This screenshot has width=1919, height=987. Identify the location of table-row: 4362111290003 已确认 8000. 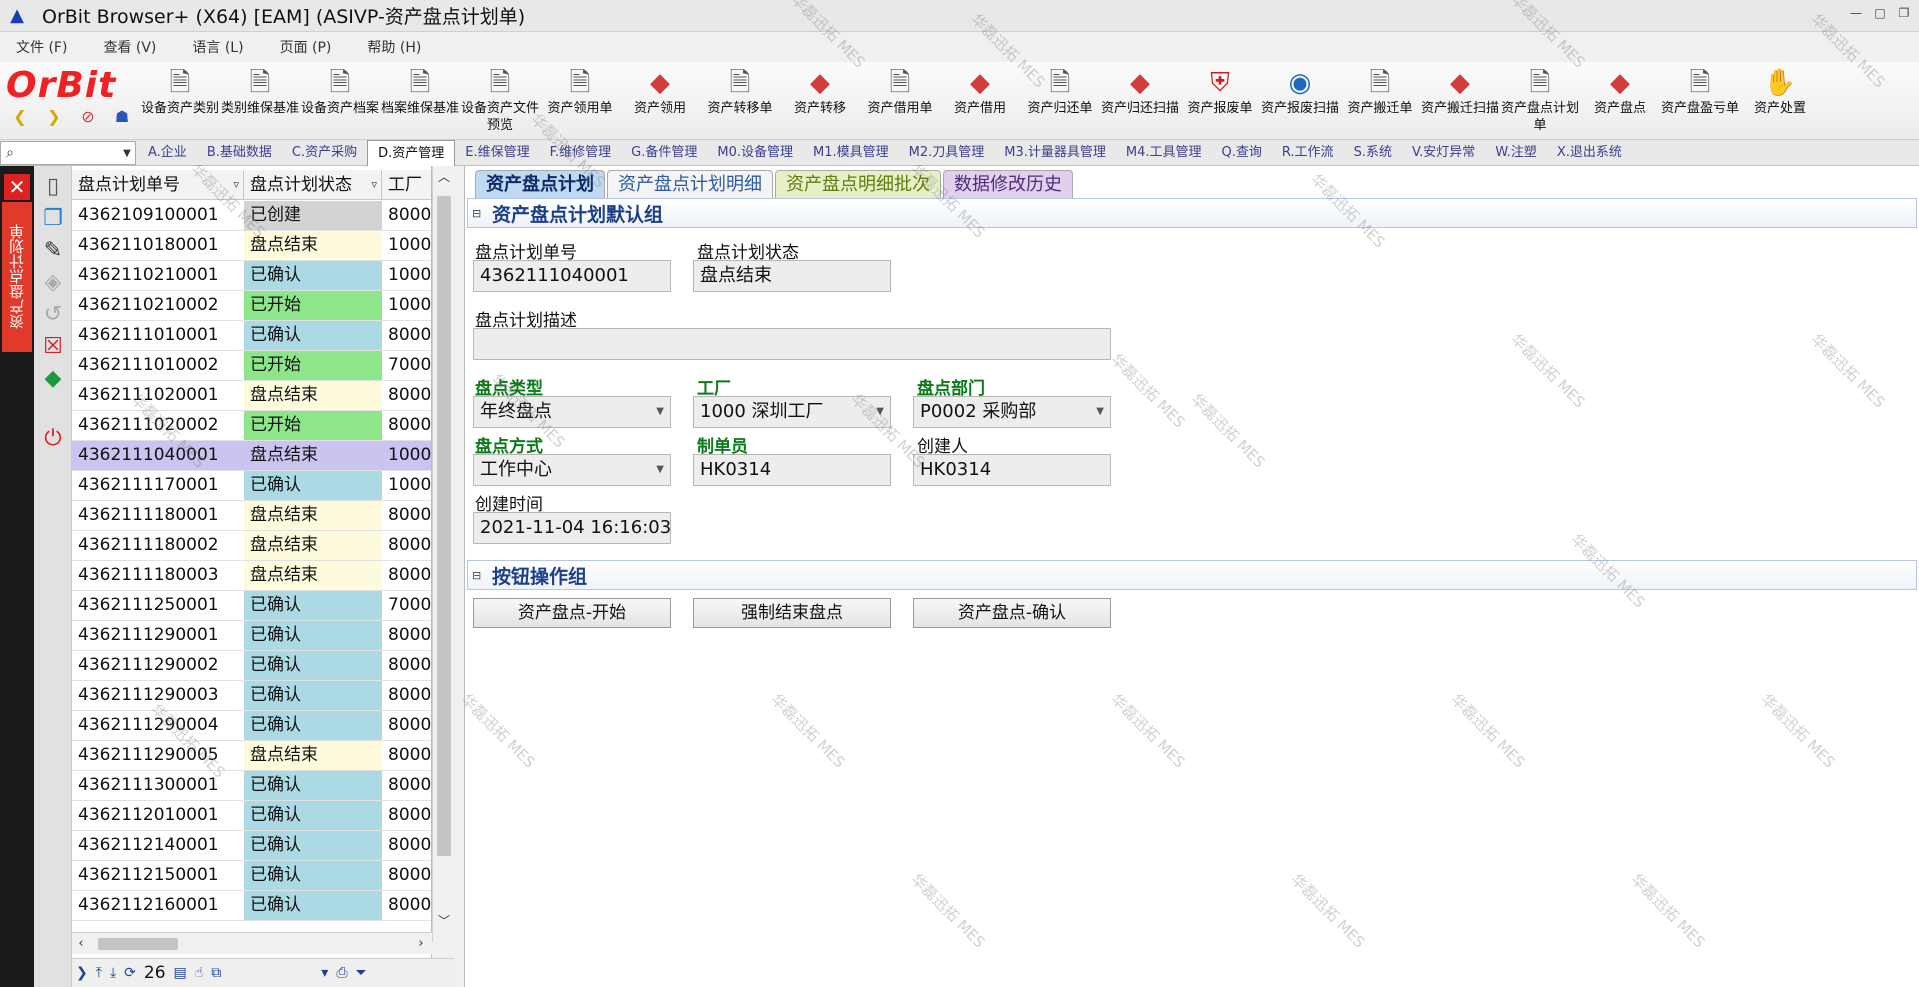
(251, 696).